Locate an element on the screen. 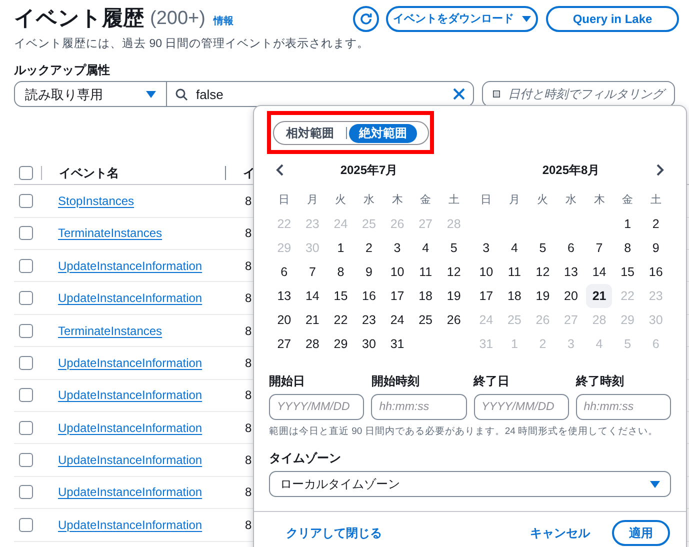  info-link: 情報 is located at coordinates (223, 21).